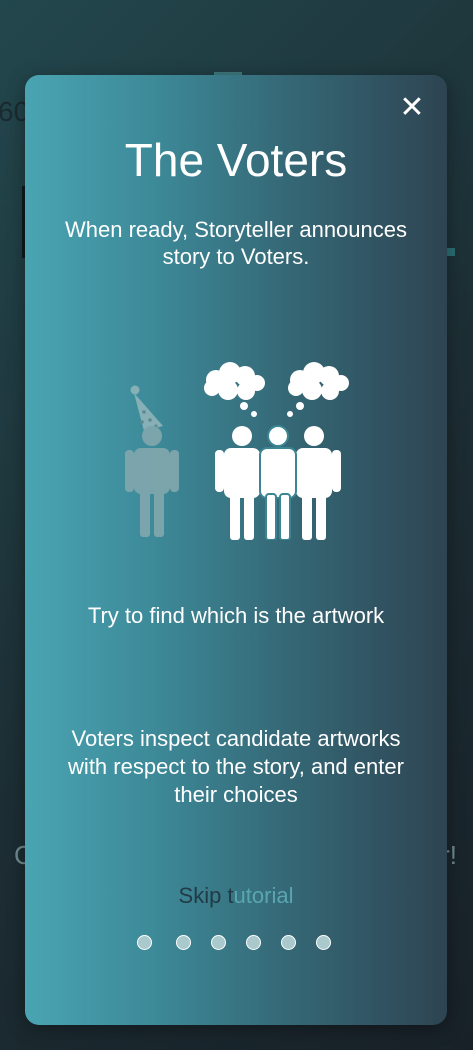 This screenshot has height=1050, width=473. I want to click on skip-tutorial-link: Skip tutorial, so click(236, 896).